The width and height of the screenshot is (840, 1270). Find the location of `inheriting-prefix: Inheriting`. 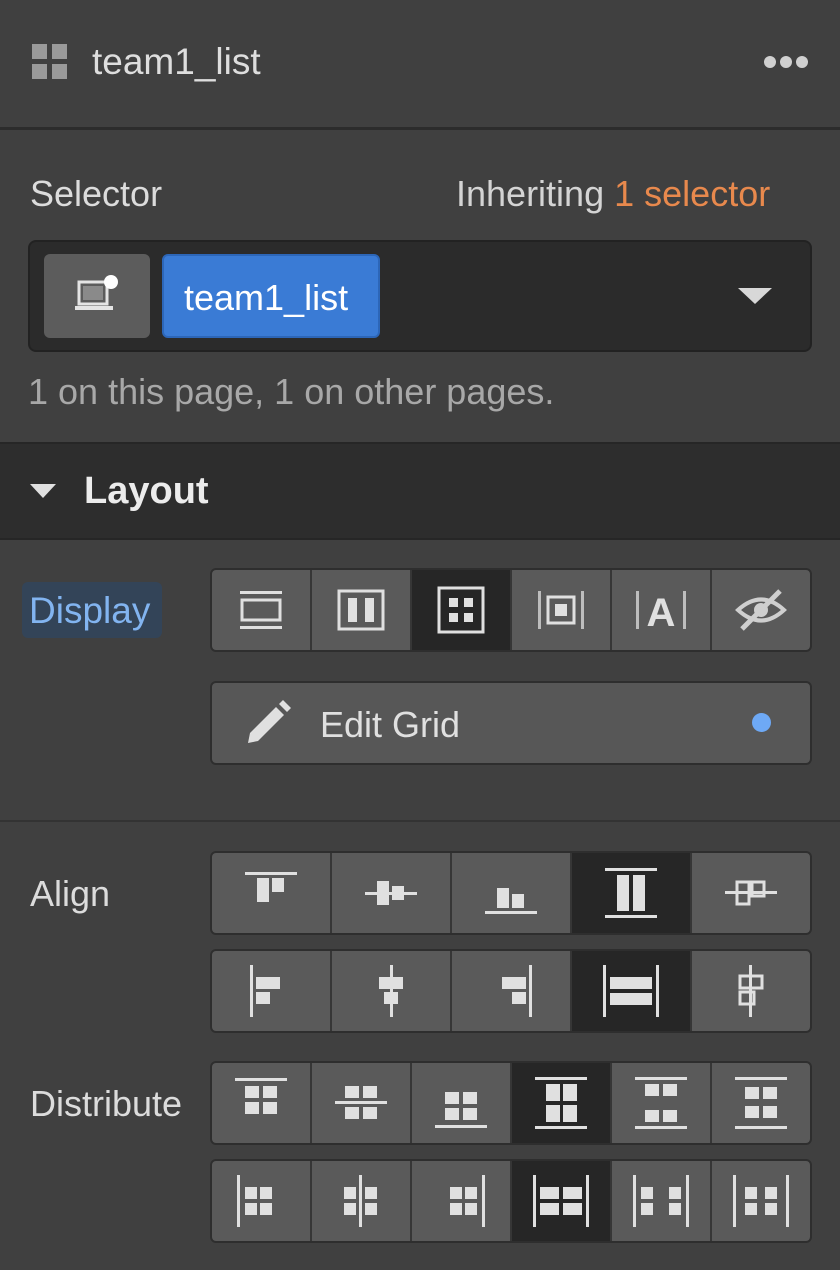

inheriting-prefix: Inheriting is located at coordinates (530, 193).